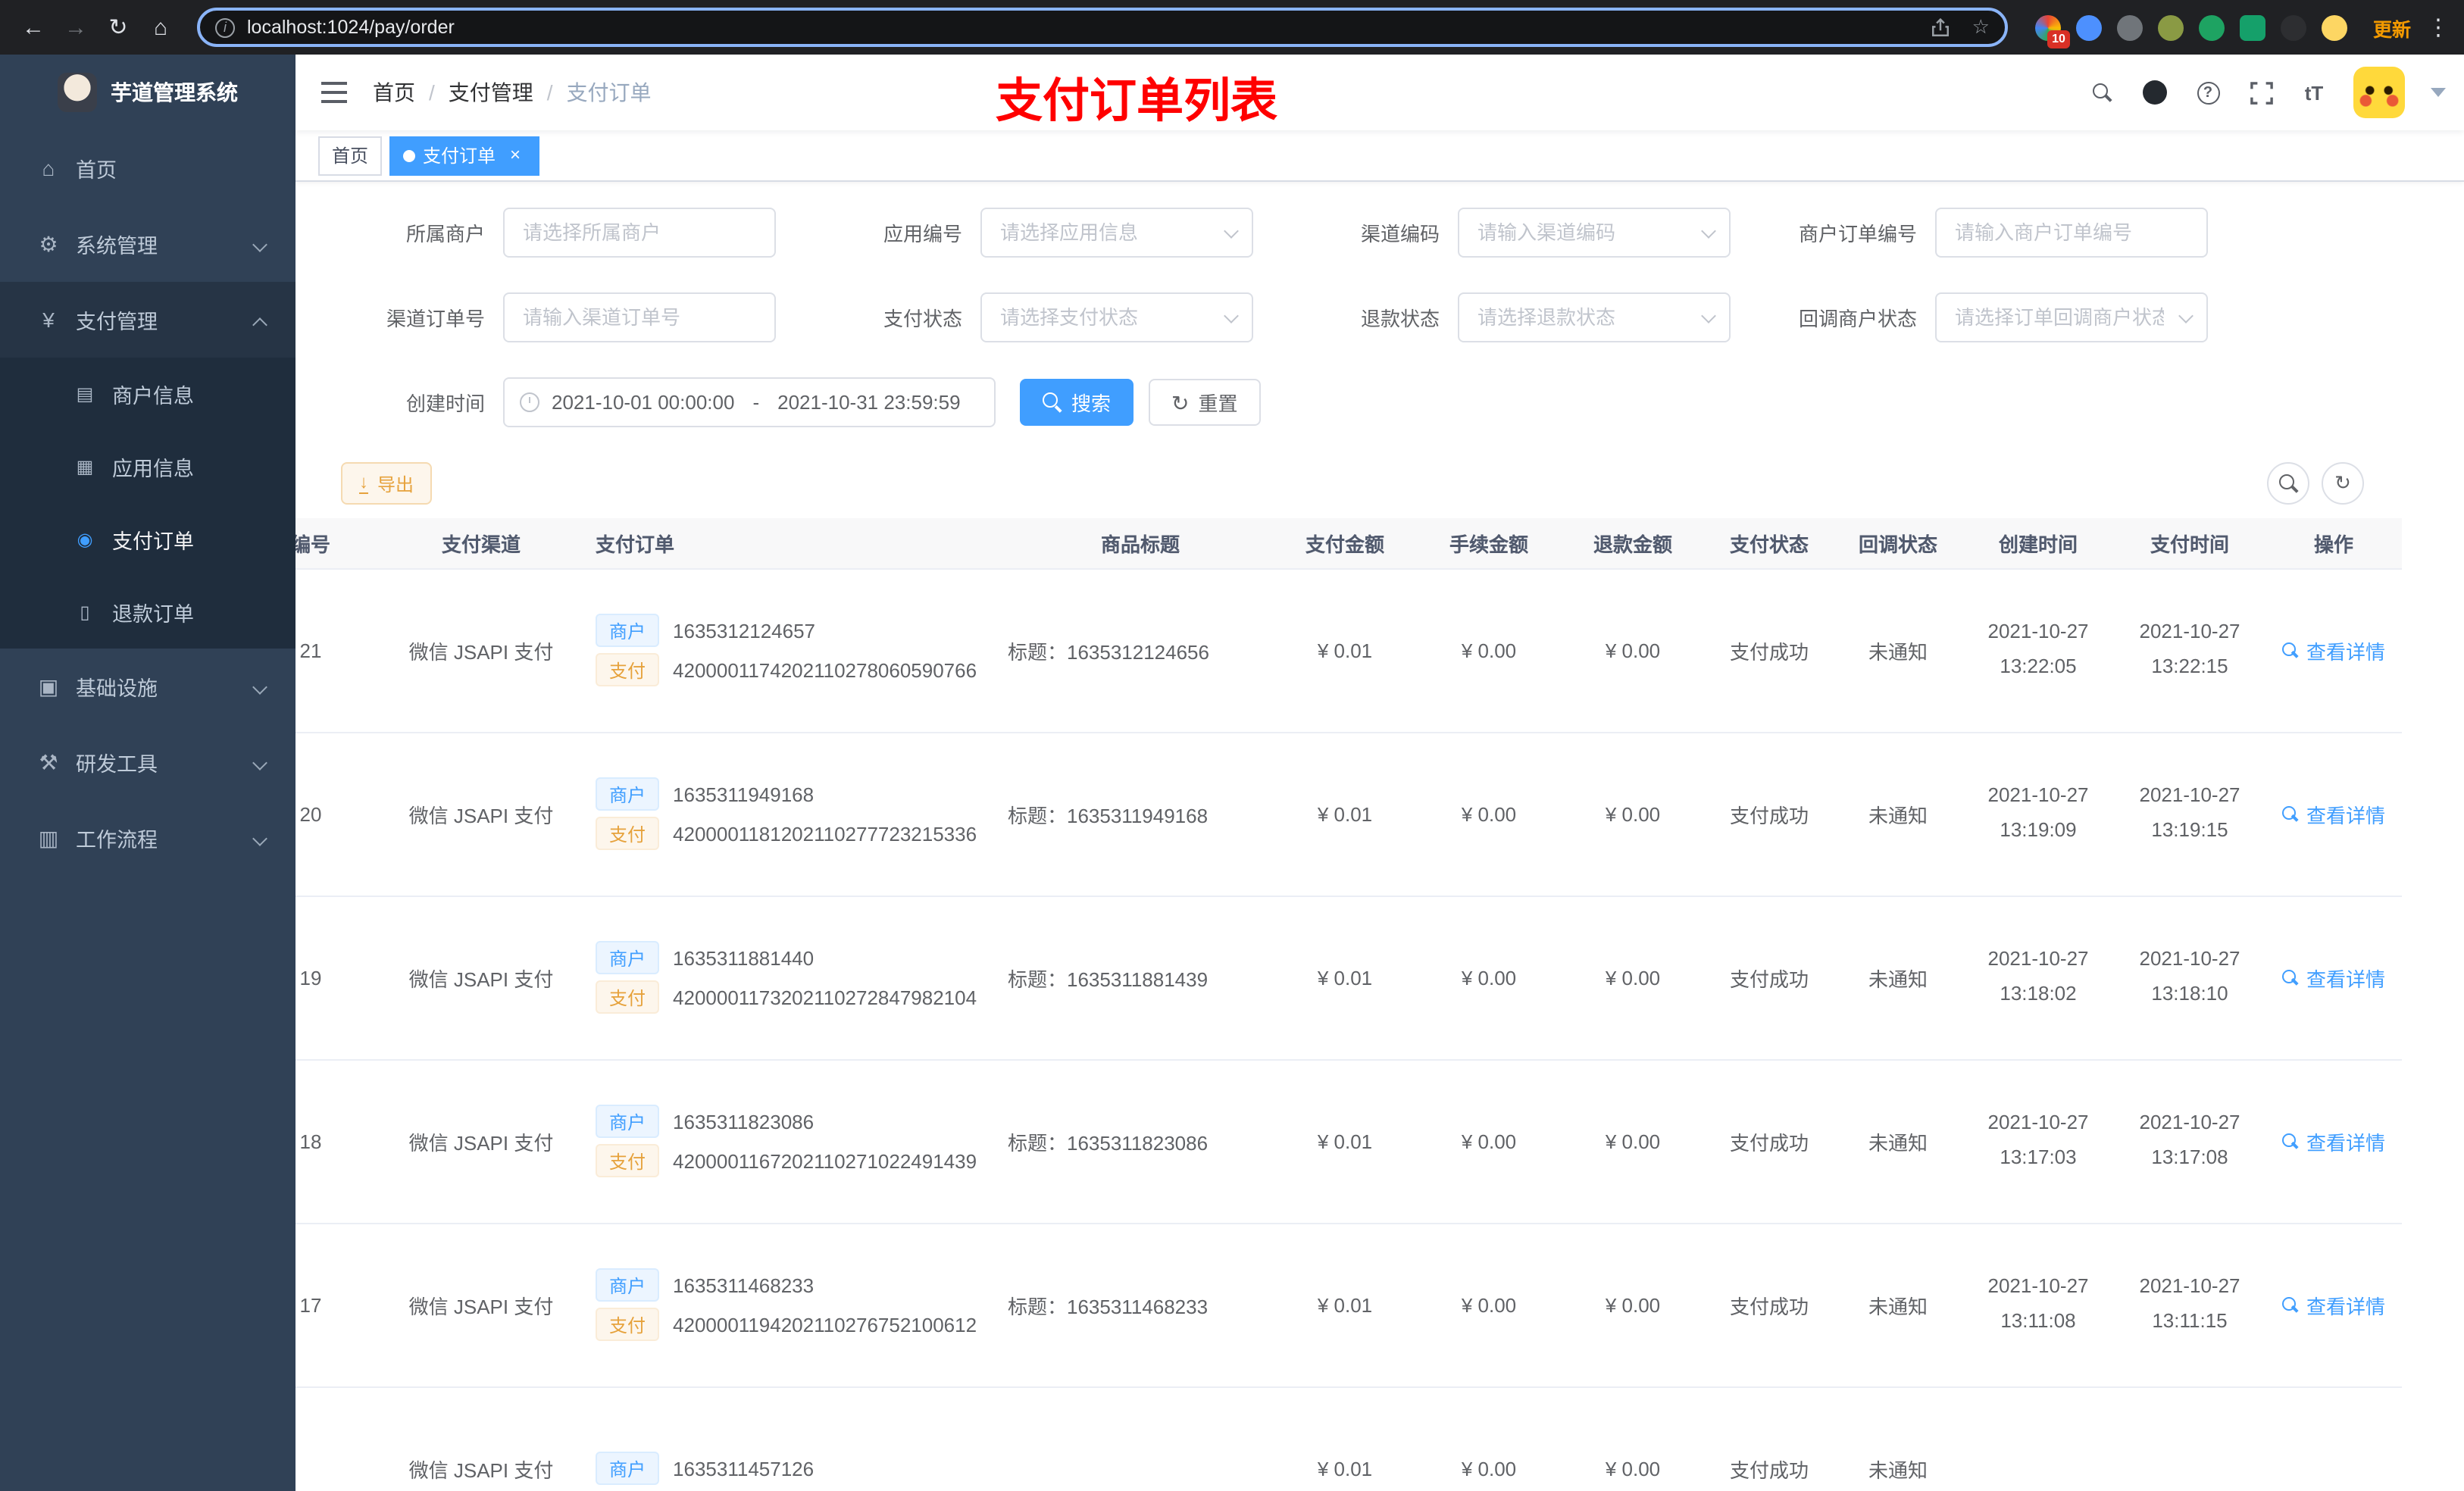  What do you see at coordinates (1594, 317) in the screenshot?
I see `filter-select-refund-status` at bounding box center [1594, 317].